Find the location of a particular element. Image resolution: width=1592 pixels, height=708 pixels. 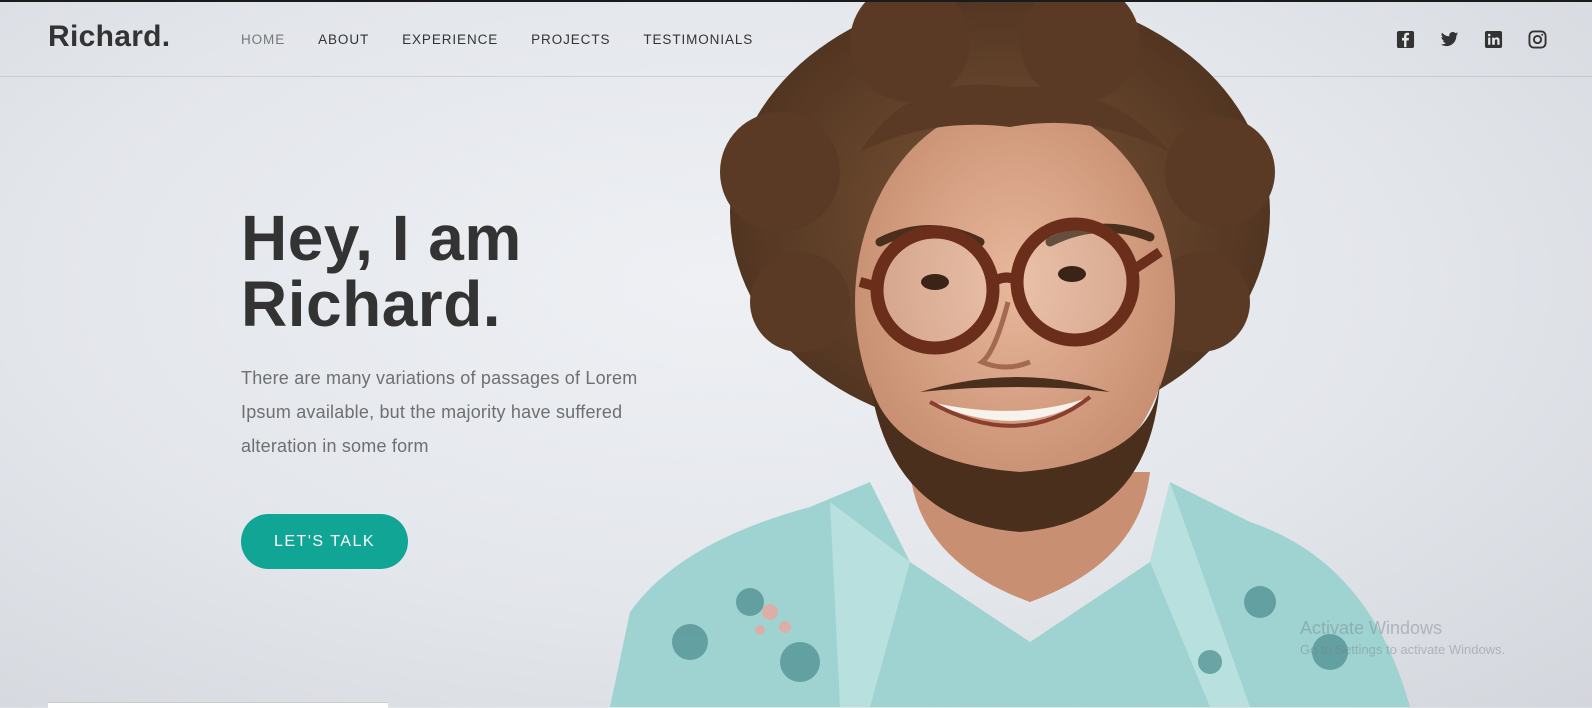

watermark-line-1: Activate Windows is located at coordinates (1371, 628).